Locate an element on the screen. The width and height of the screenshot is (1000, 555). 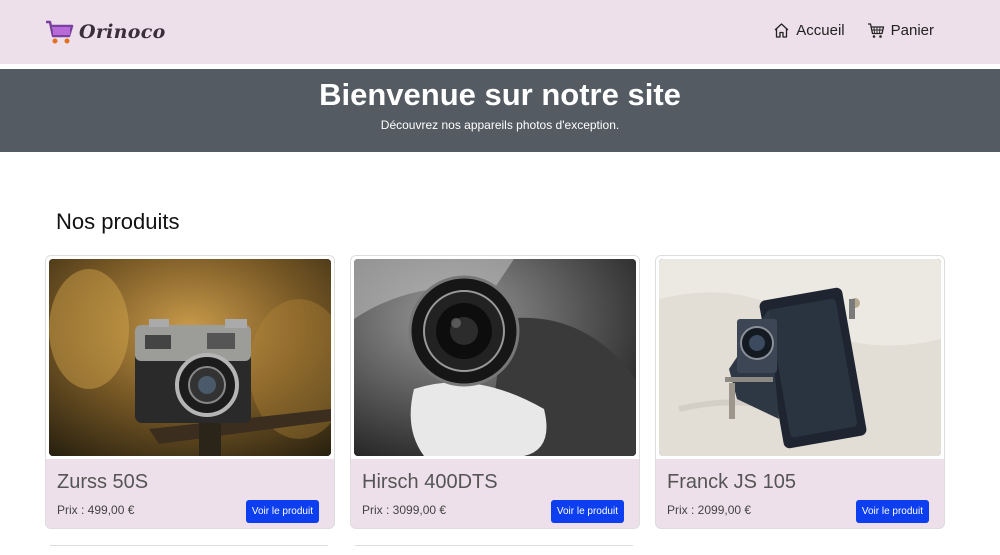
navbar: Orinoco Accueil Panier is located at coordinates (500, 32).